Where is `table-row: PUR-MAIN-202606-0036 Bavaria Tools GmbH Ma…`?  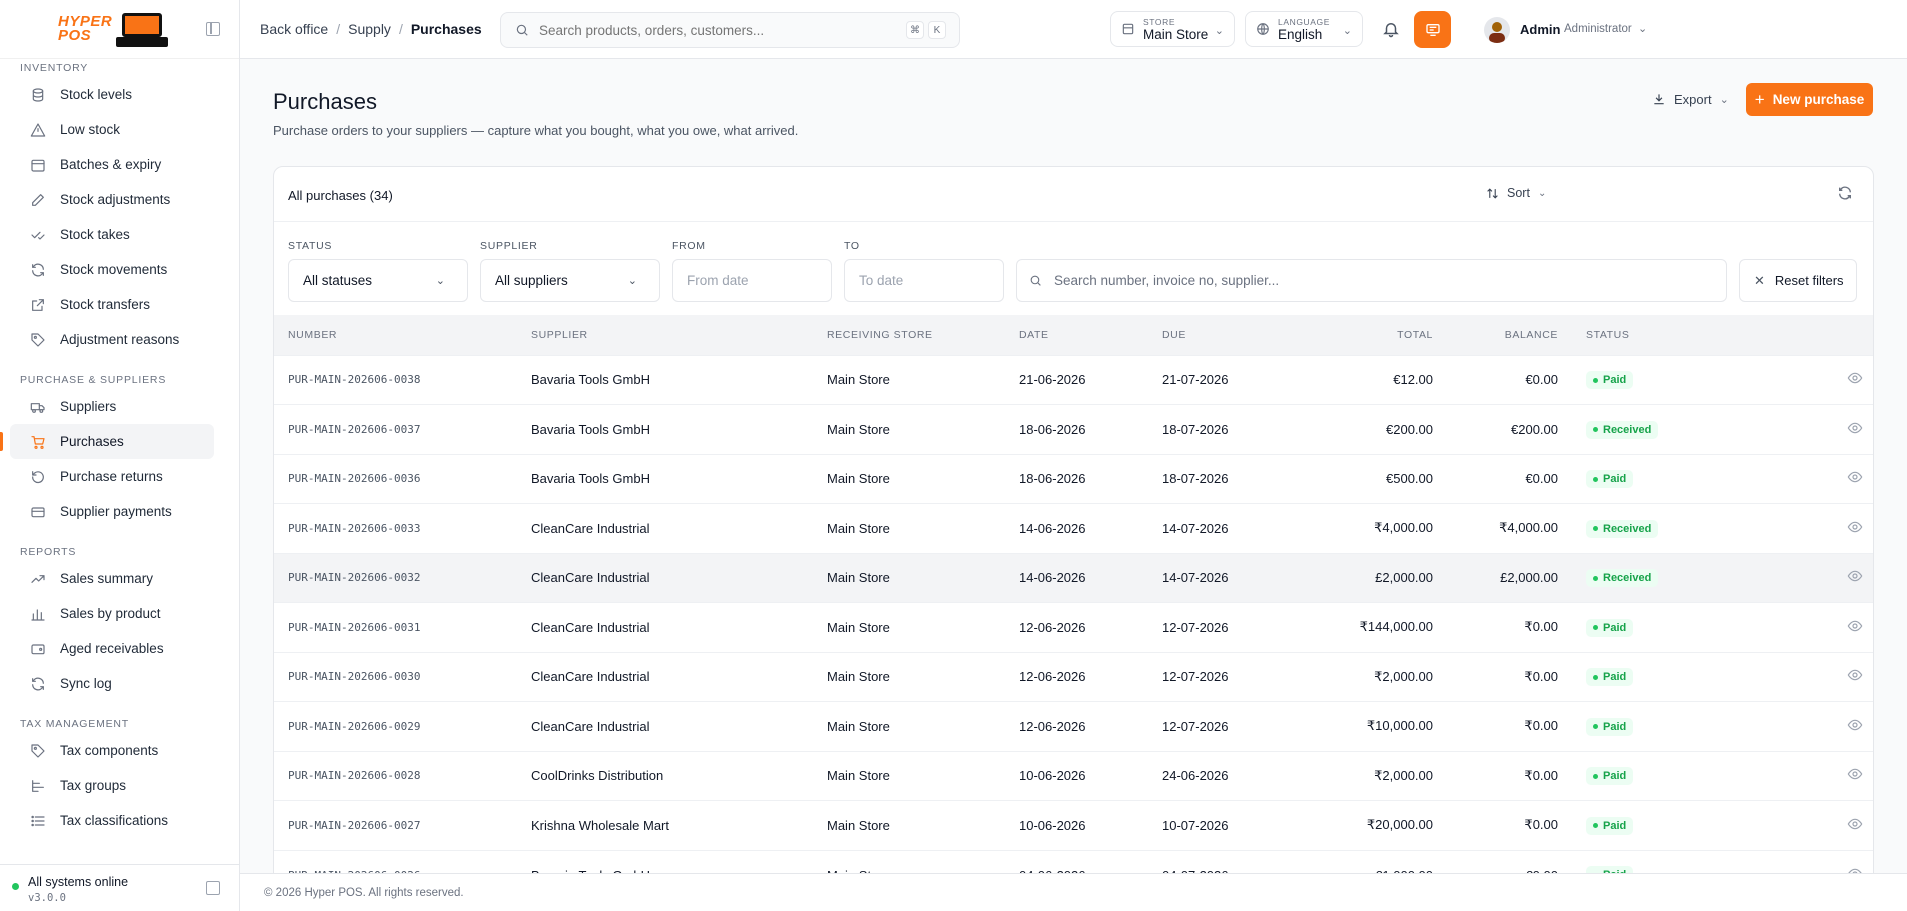
table-row: PUR-MAIN-202606-0036 Bavaria Tools GmbH Ma… is located at coordinates (1073, 478).